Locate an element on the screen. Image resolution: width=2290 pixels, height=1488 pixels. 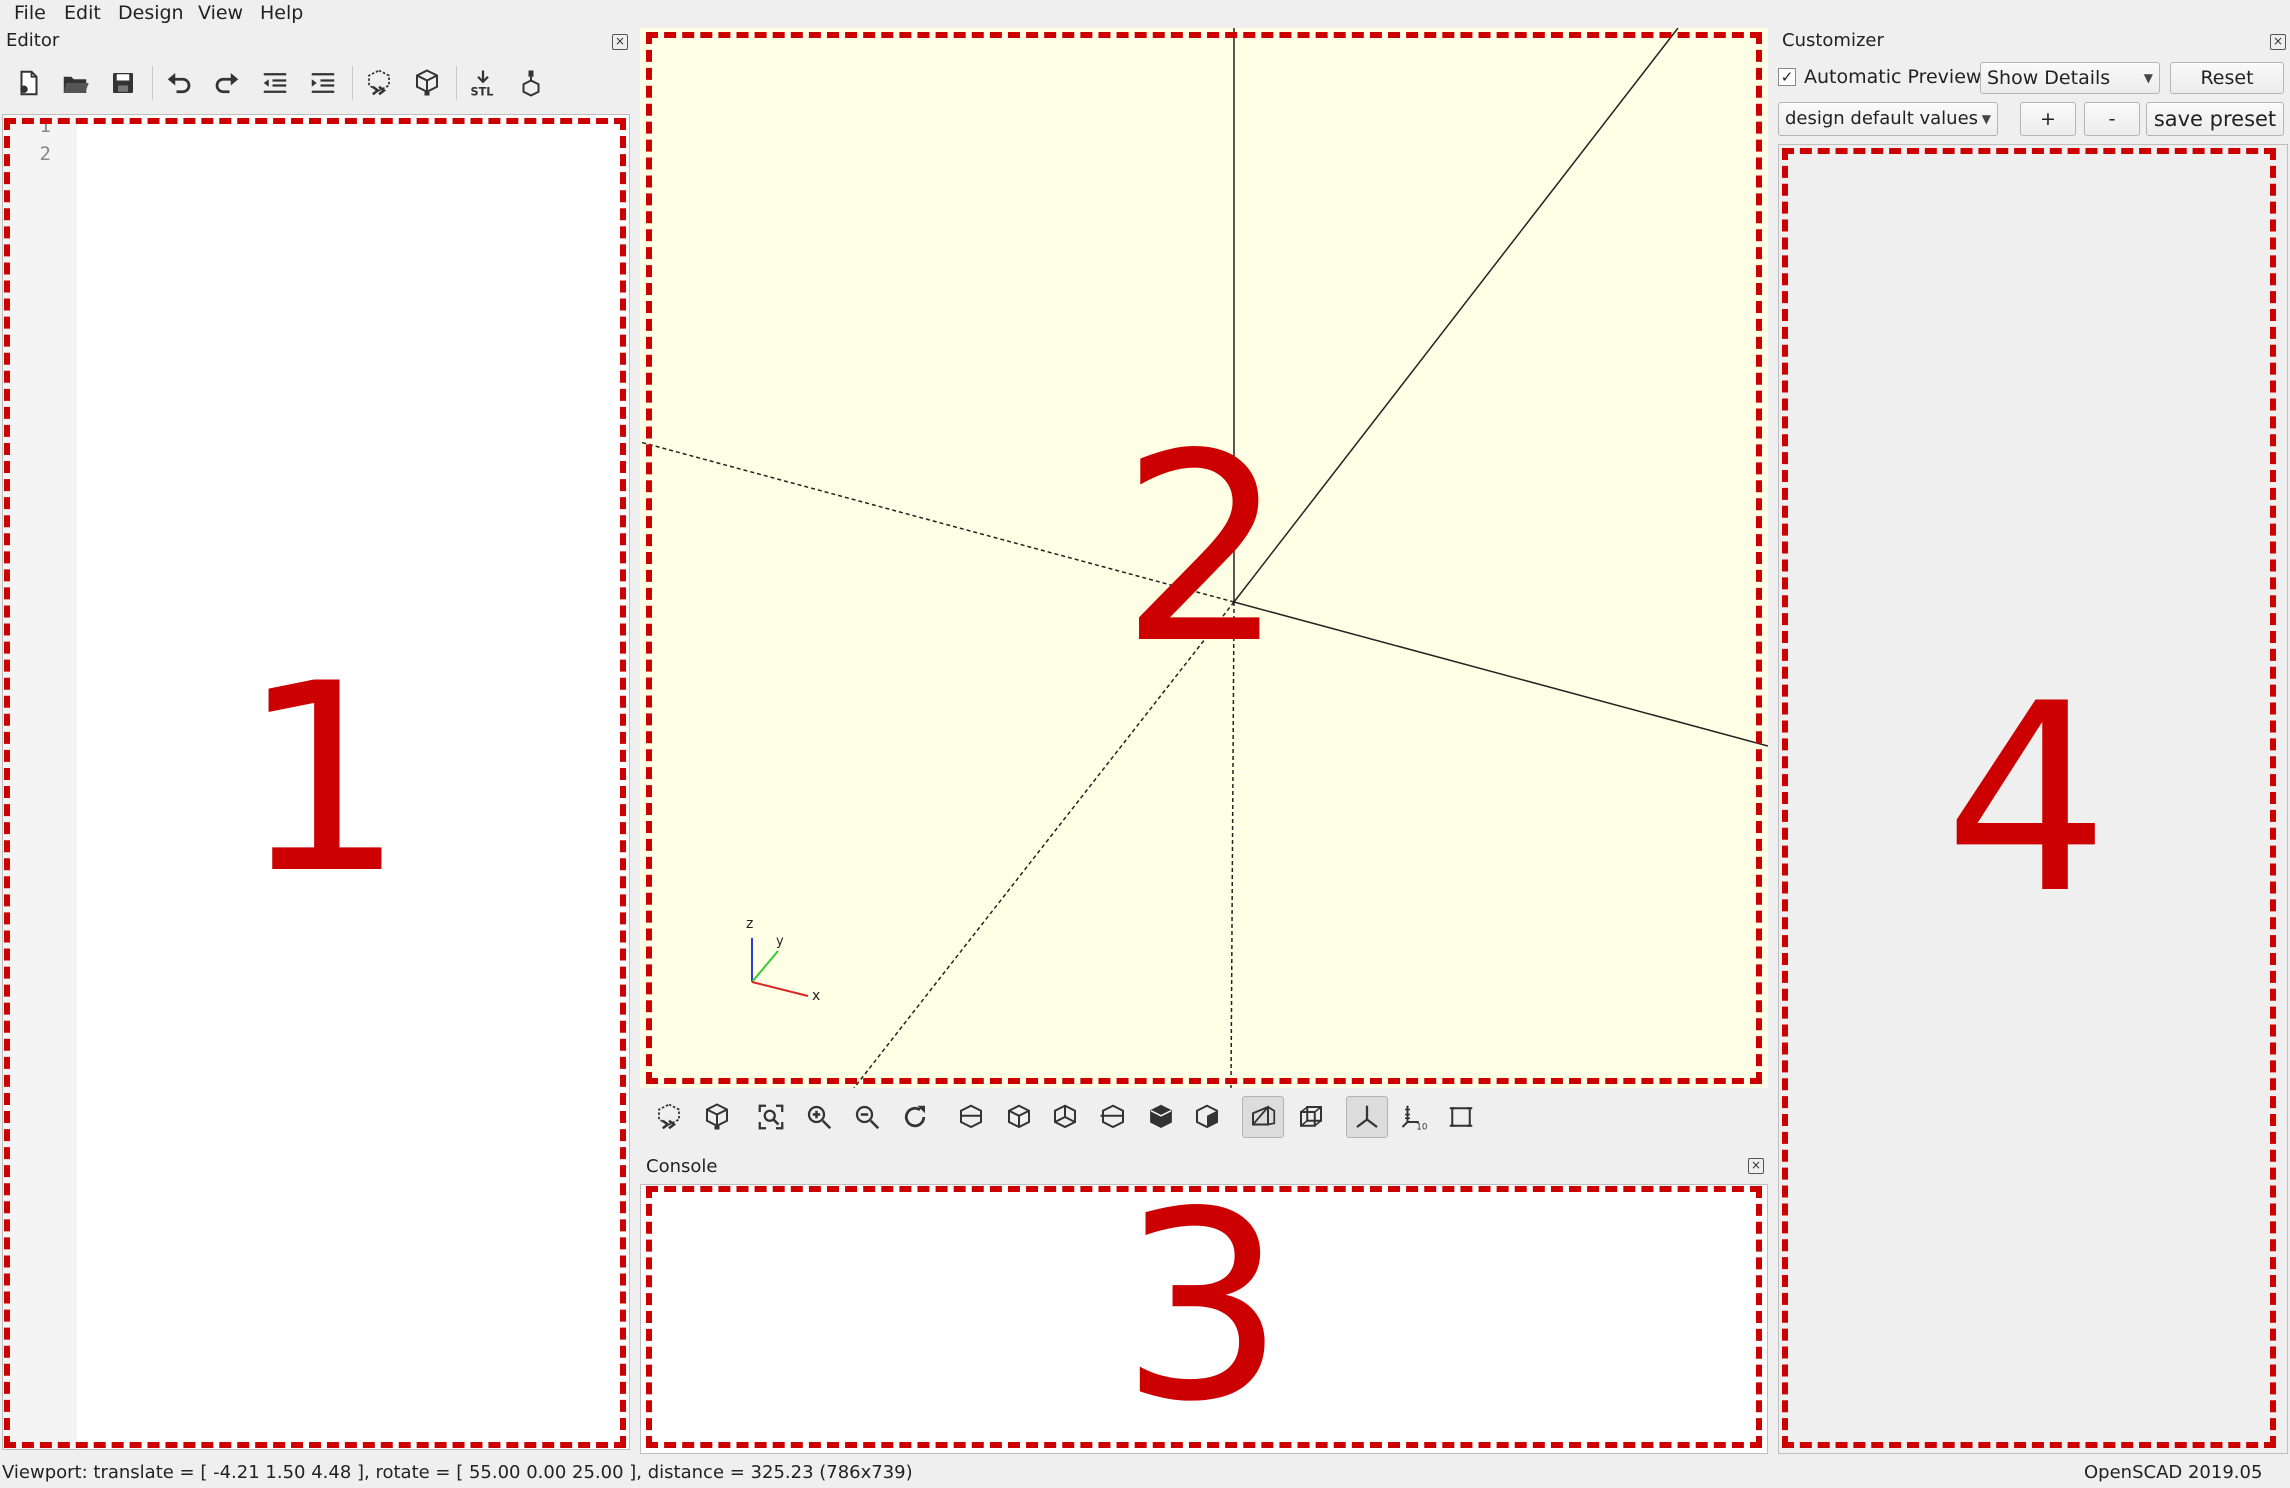
viewport-toolbar: 10 is located at coordinates (1204, 1118).